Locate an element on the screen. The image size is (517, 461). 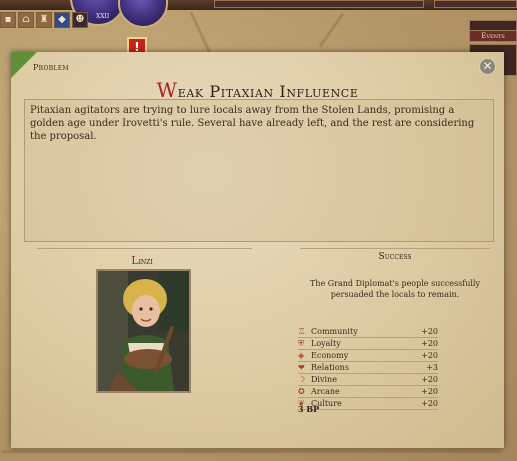
community-icon: ♖ is located at coordinates (302, 331).